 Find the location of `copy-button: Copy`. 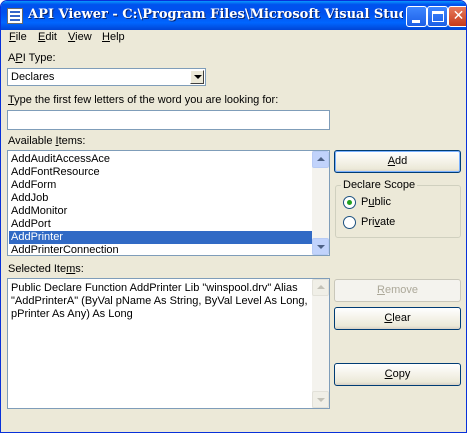

copy-button: Copy is located at coordinates (397, 374).